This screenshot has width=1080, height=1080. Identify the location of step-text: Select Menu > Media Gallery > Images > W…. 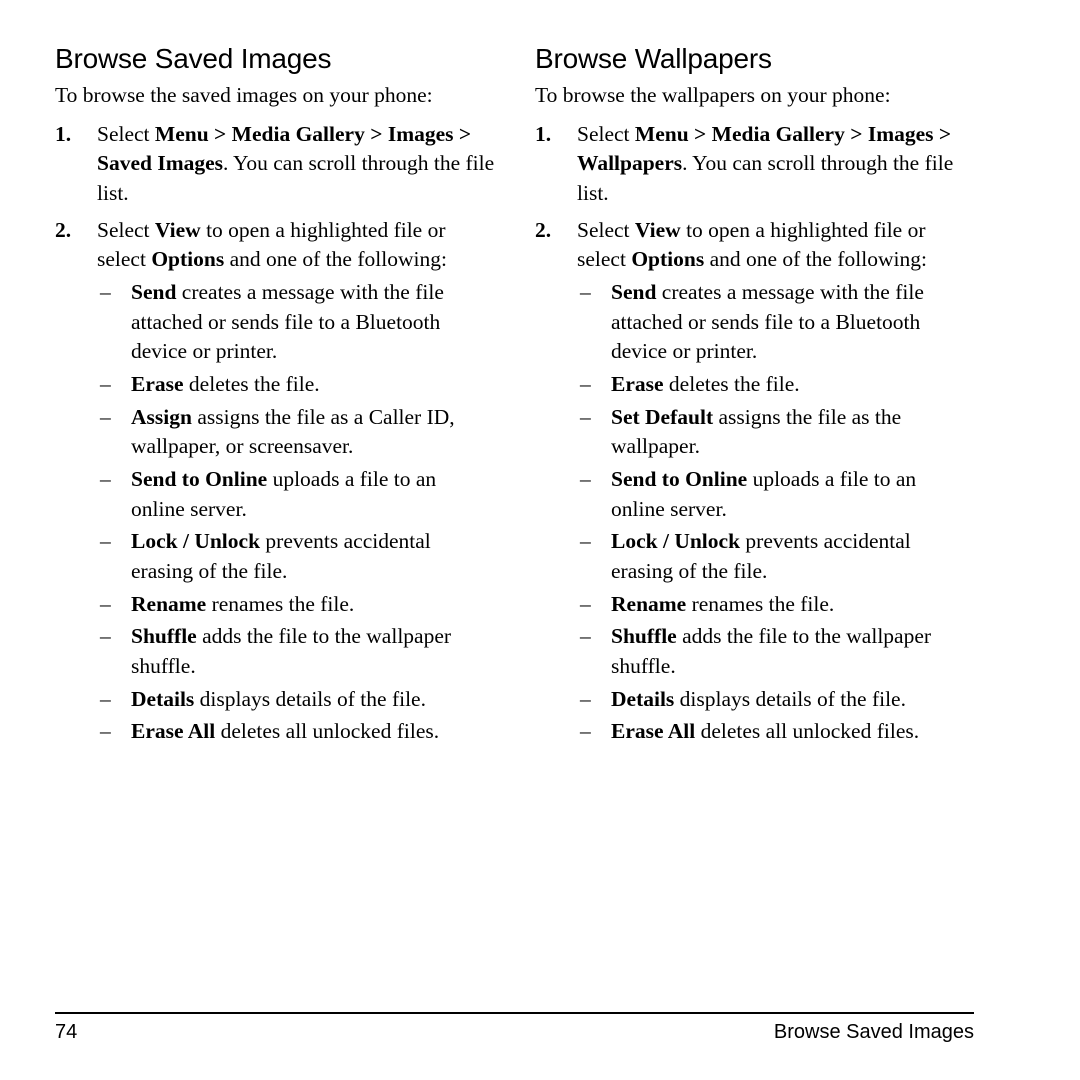
(776, 164).